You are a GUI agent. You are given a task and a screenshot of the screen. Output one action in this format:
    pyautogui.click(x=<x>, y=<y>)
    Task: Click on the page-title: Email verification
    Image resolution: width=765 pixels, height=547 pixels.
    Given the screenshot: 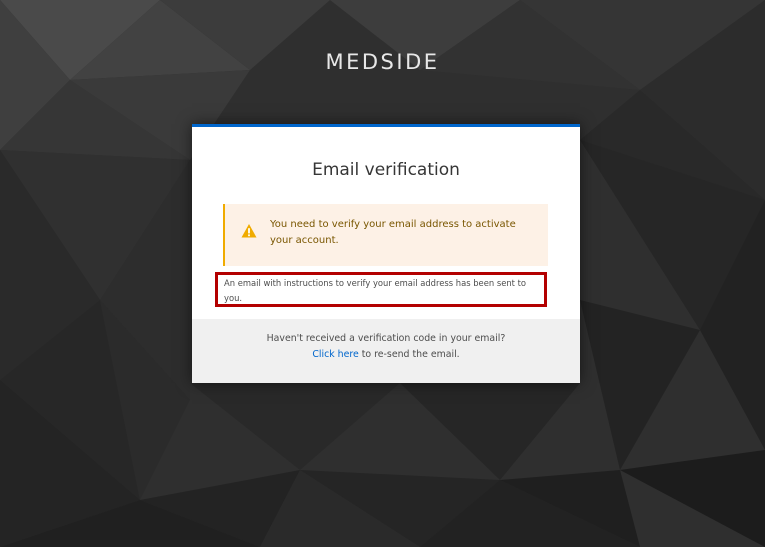 What is the action you would take?
    pyautogui.click(x=386, y=170)
    